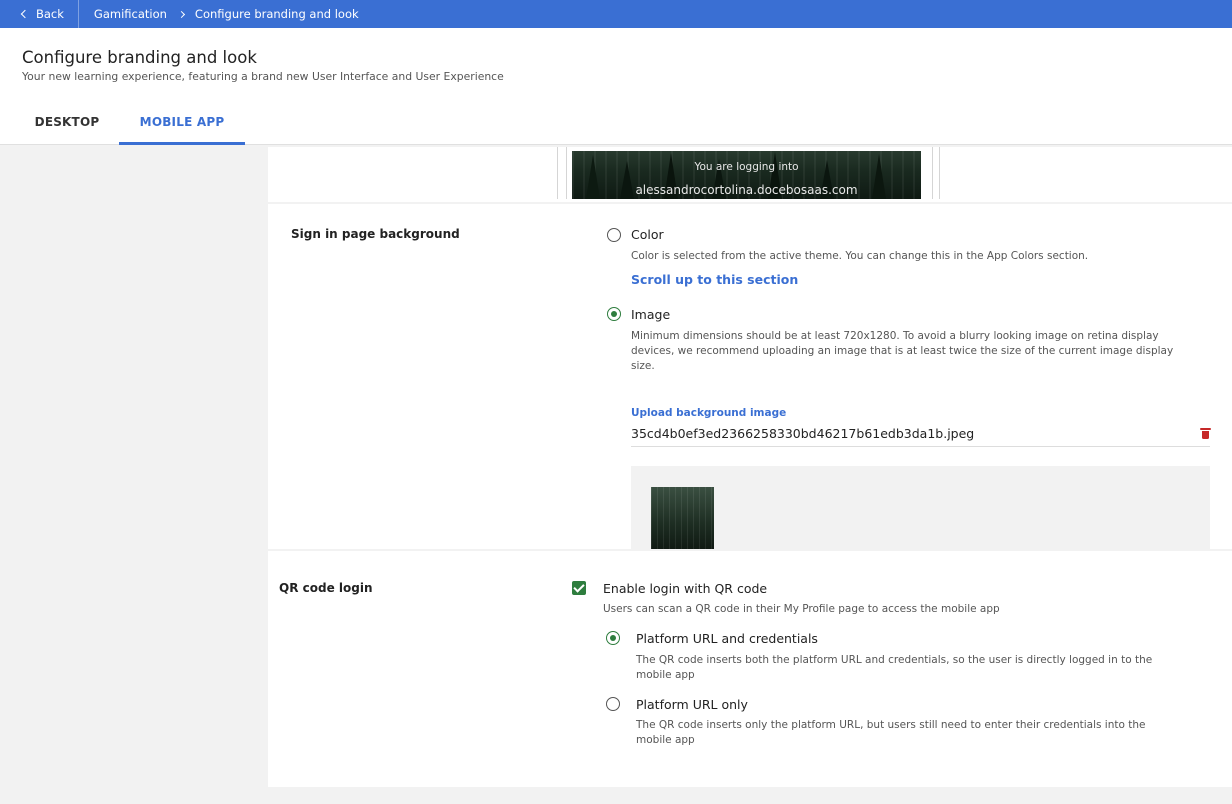  I want to click on option-label-color: Color, so click(647, 234).